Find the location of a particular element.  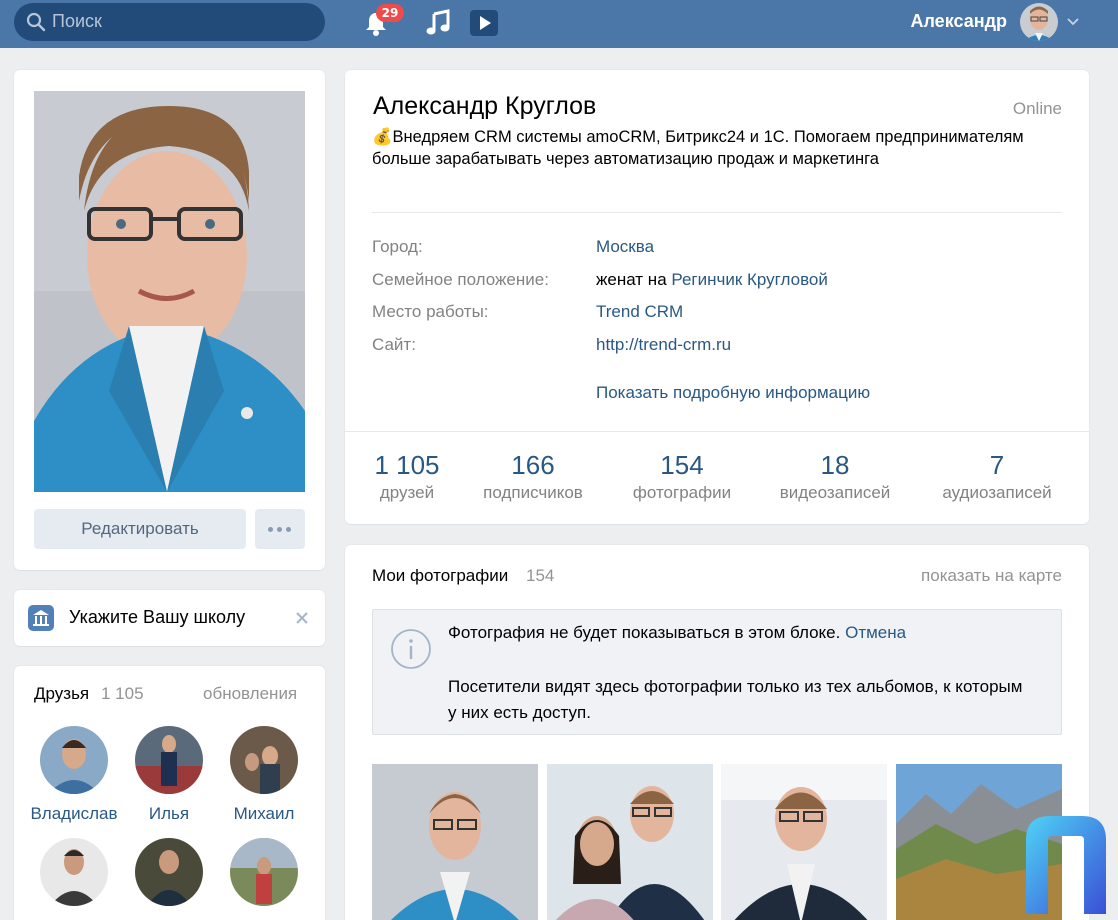

show-on-map-link: показать на карте is located at coordinates (991, 576).